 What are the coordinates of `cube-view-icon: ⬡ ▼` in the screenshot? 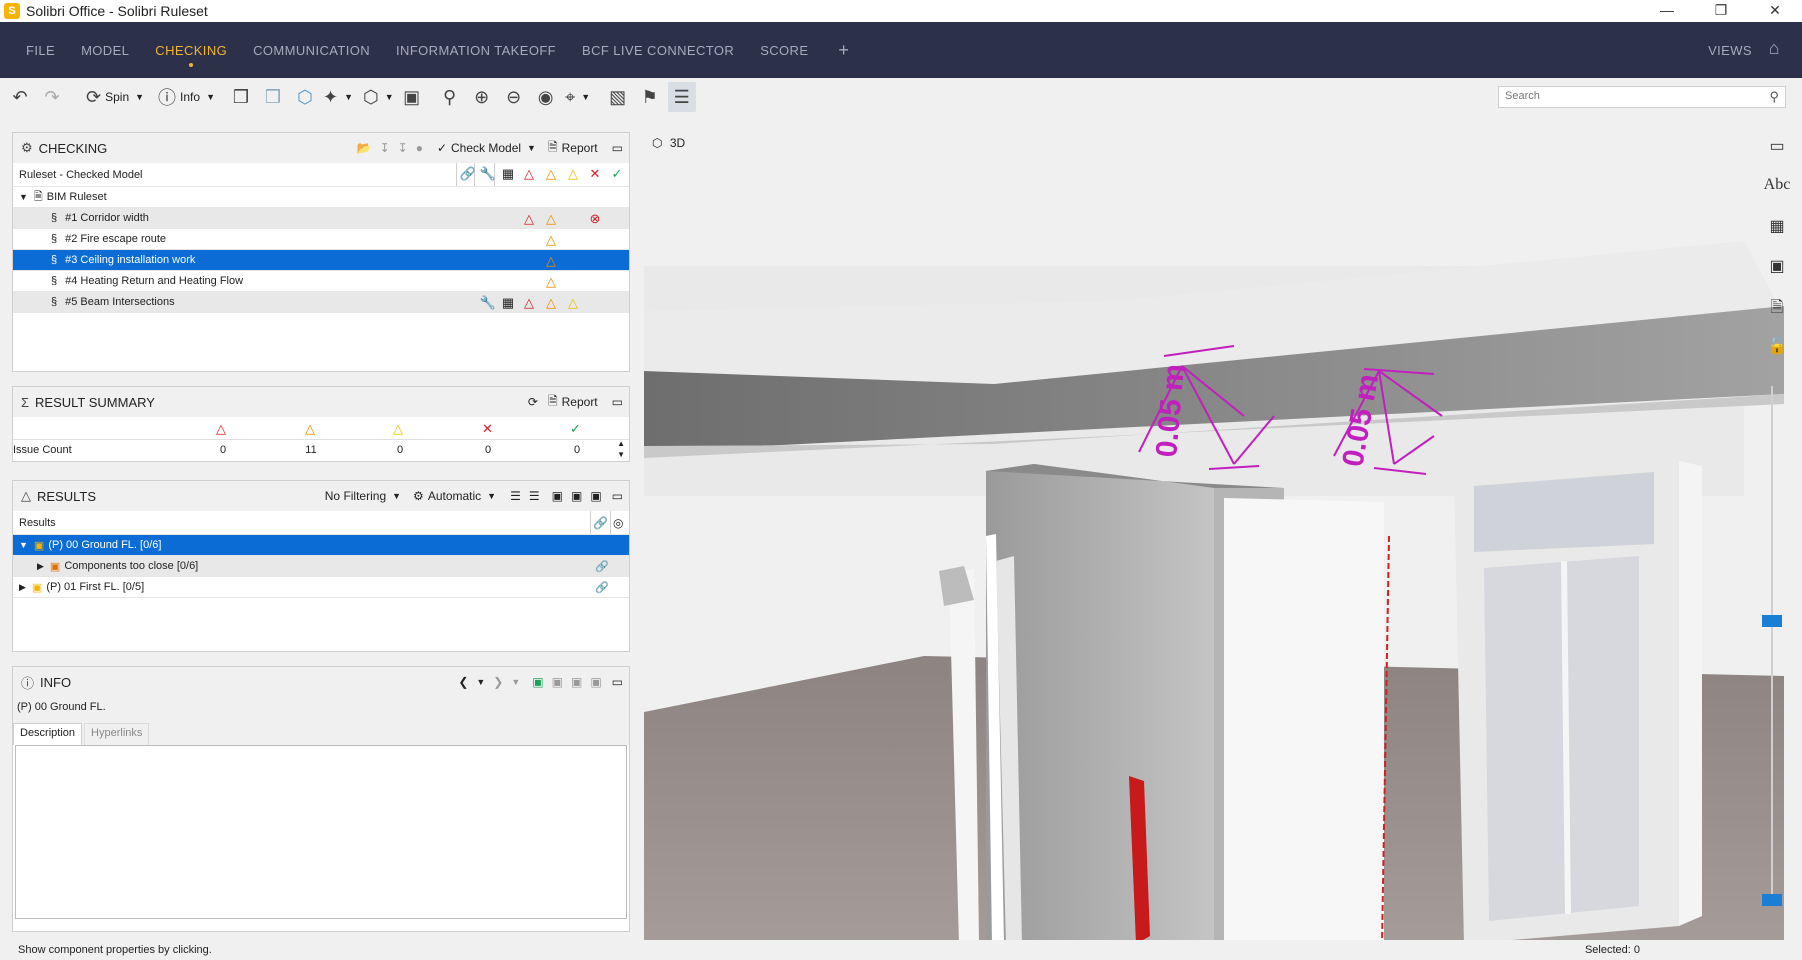 It's located at (378, 97).